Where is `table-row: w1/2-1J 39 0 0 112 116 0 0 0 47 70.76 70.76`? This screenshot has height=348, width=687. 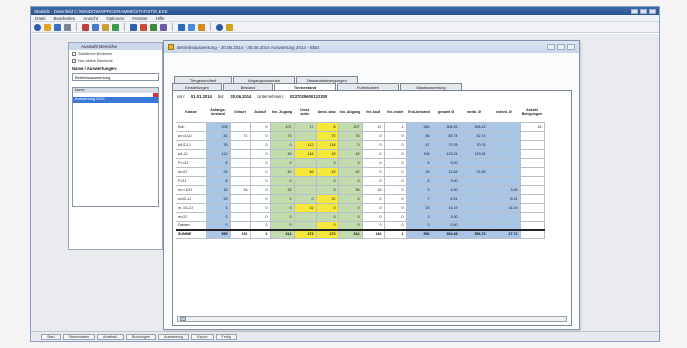
table-row: w1/2-1J 39 0 0 112 116 0 0 0 47 70.76 70.76 is located at coordinates (360, 144).